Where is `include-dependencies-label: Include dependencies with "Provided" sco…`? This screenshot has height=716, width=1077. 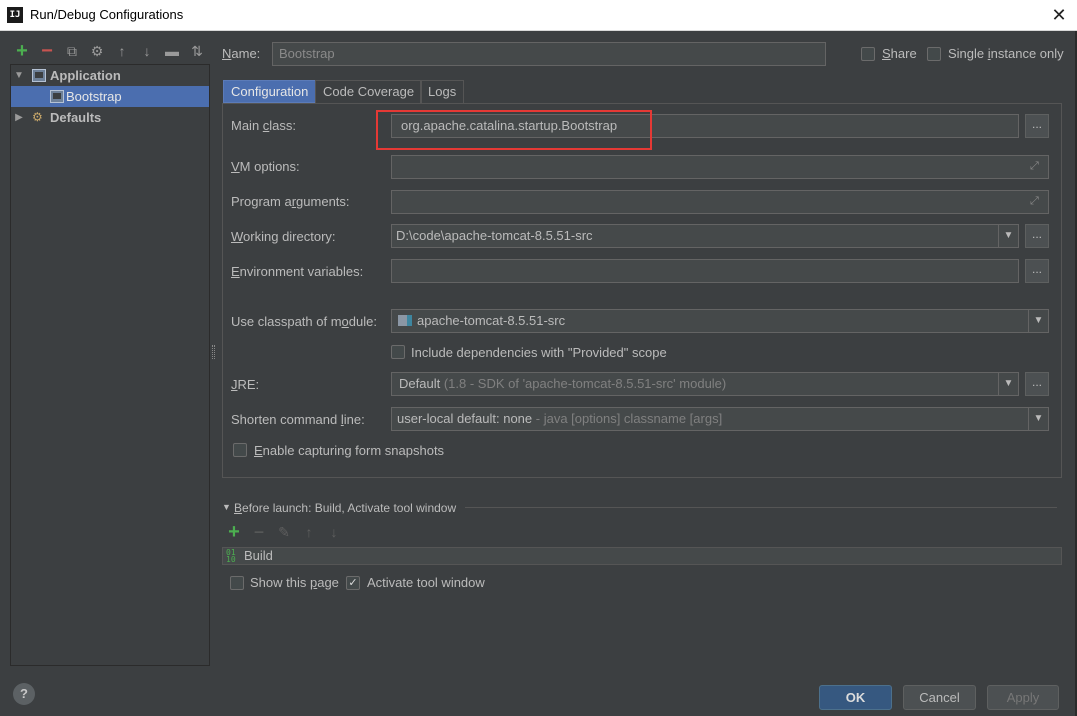 include-dependencies-label: Include dependencies with "Provided" sco… is located at coordinates (539, 352).